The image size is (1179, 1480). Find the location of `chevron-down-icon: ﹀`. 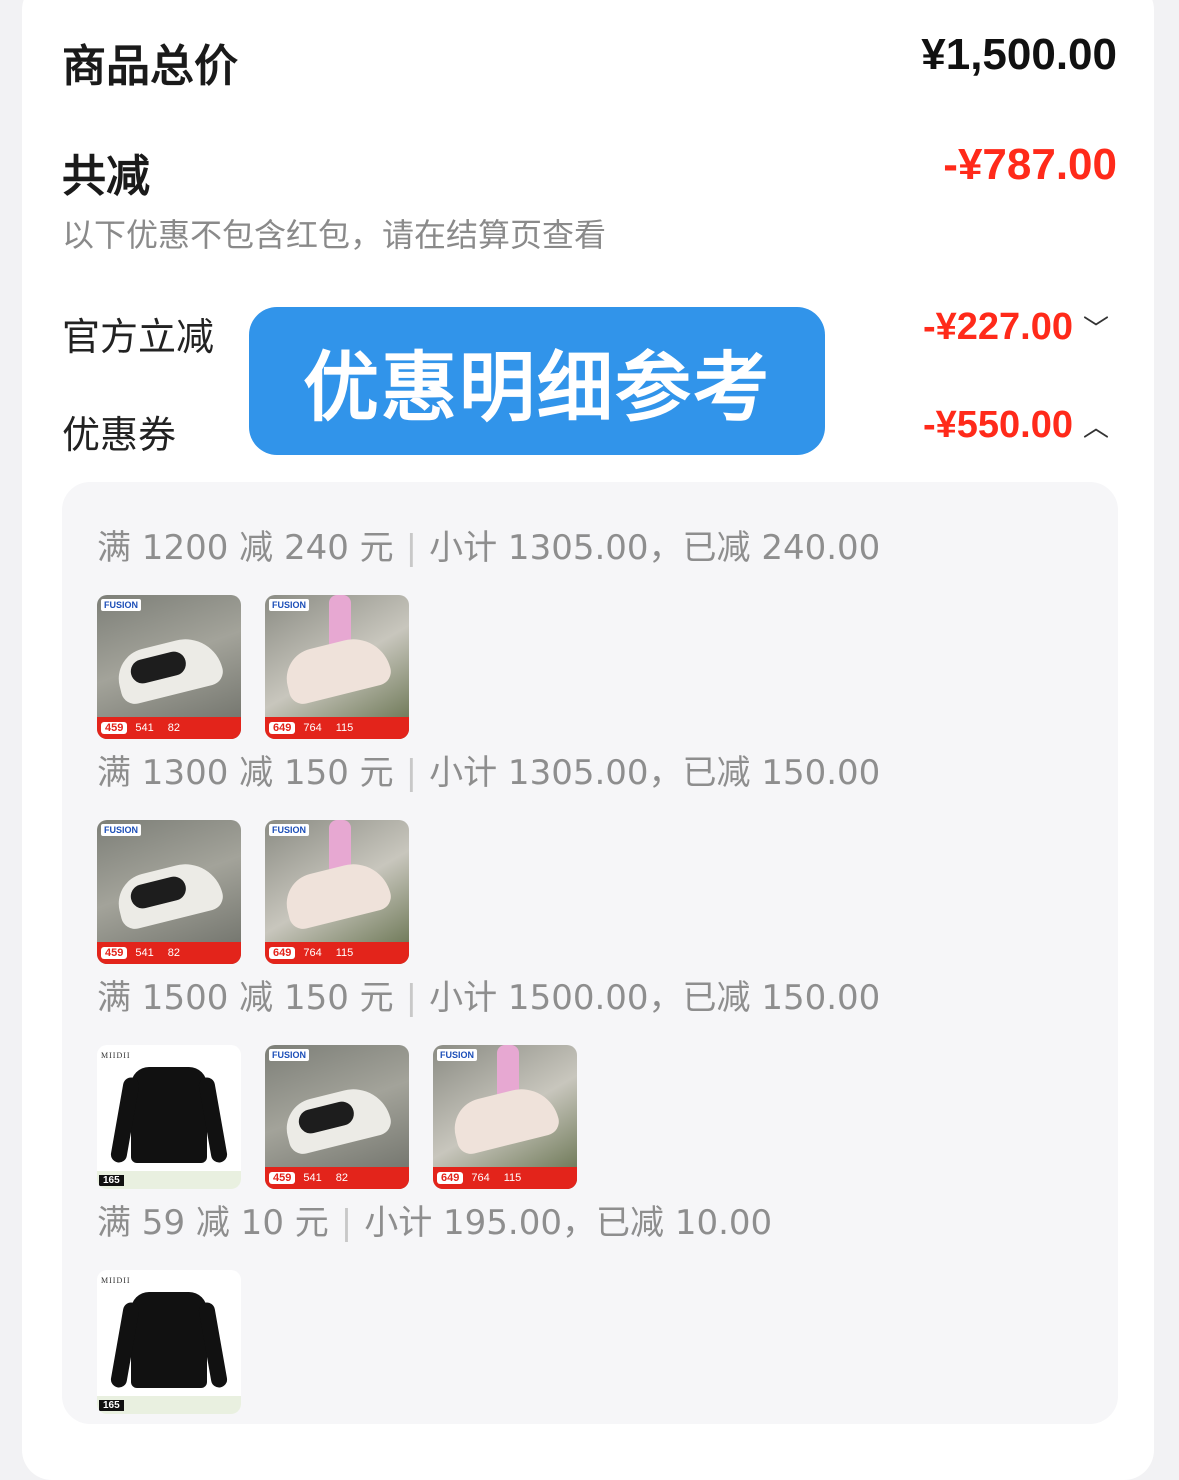

chevron-down-icon: ﹀ is located at coordinates (1096, 327).